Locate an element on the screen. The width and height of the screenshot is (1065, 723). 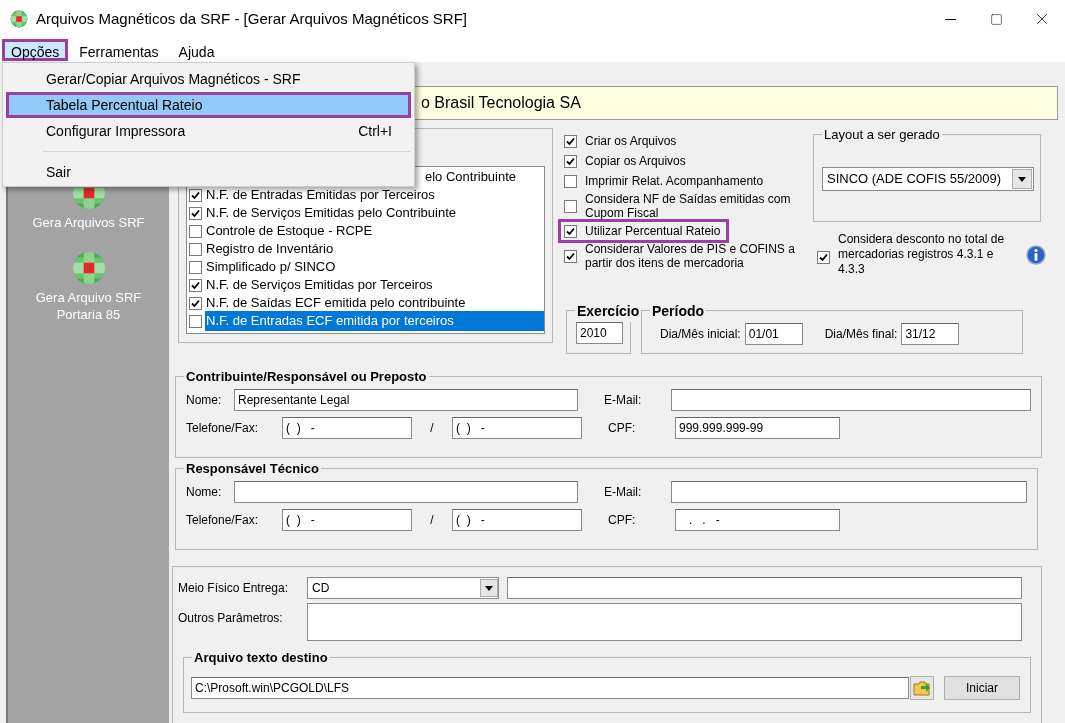
field-label: Meio Físico Entrega: is located at coordinates (234, 588).